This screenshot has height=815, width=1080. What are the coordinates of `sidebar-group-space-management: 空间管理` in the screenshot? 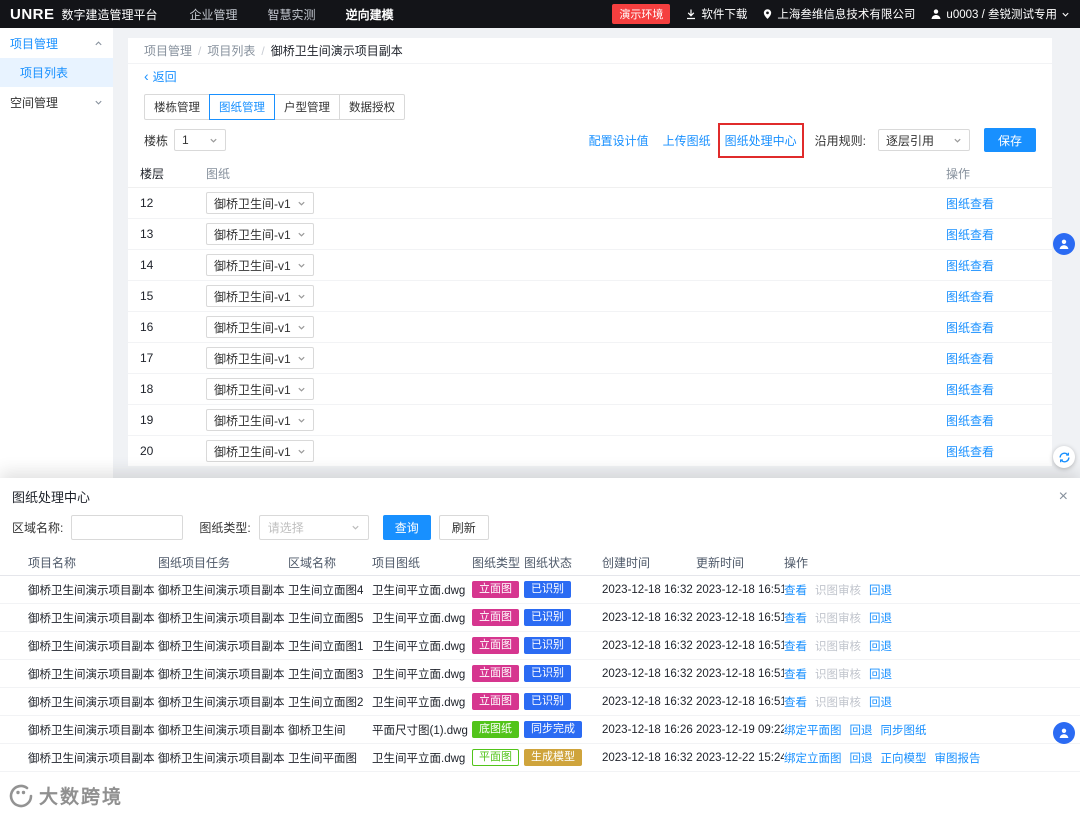 It's located at (56, 102).